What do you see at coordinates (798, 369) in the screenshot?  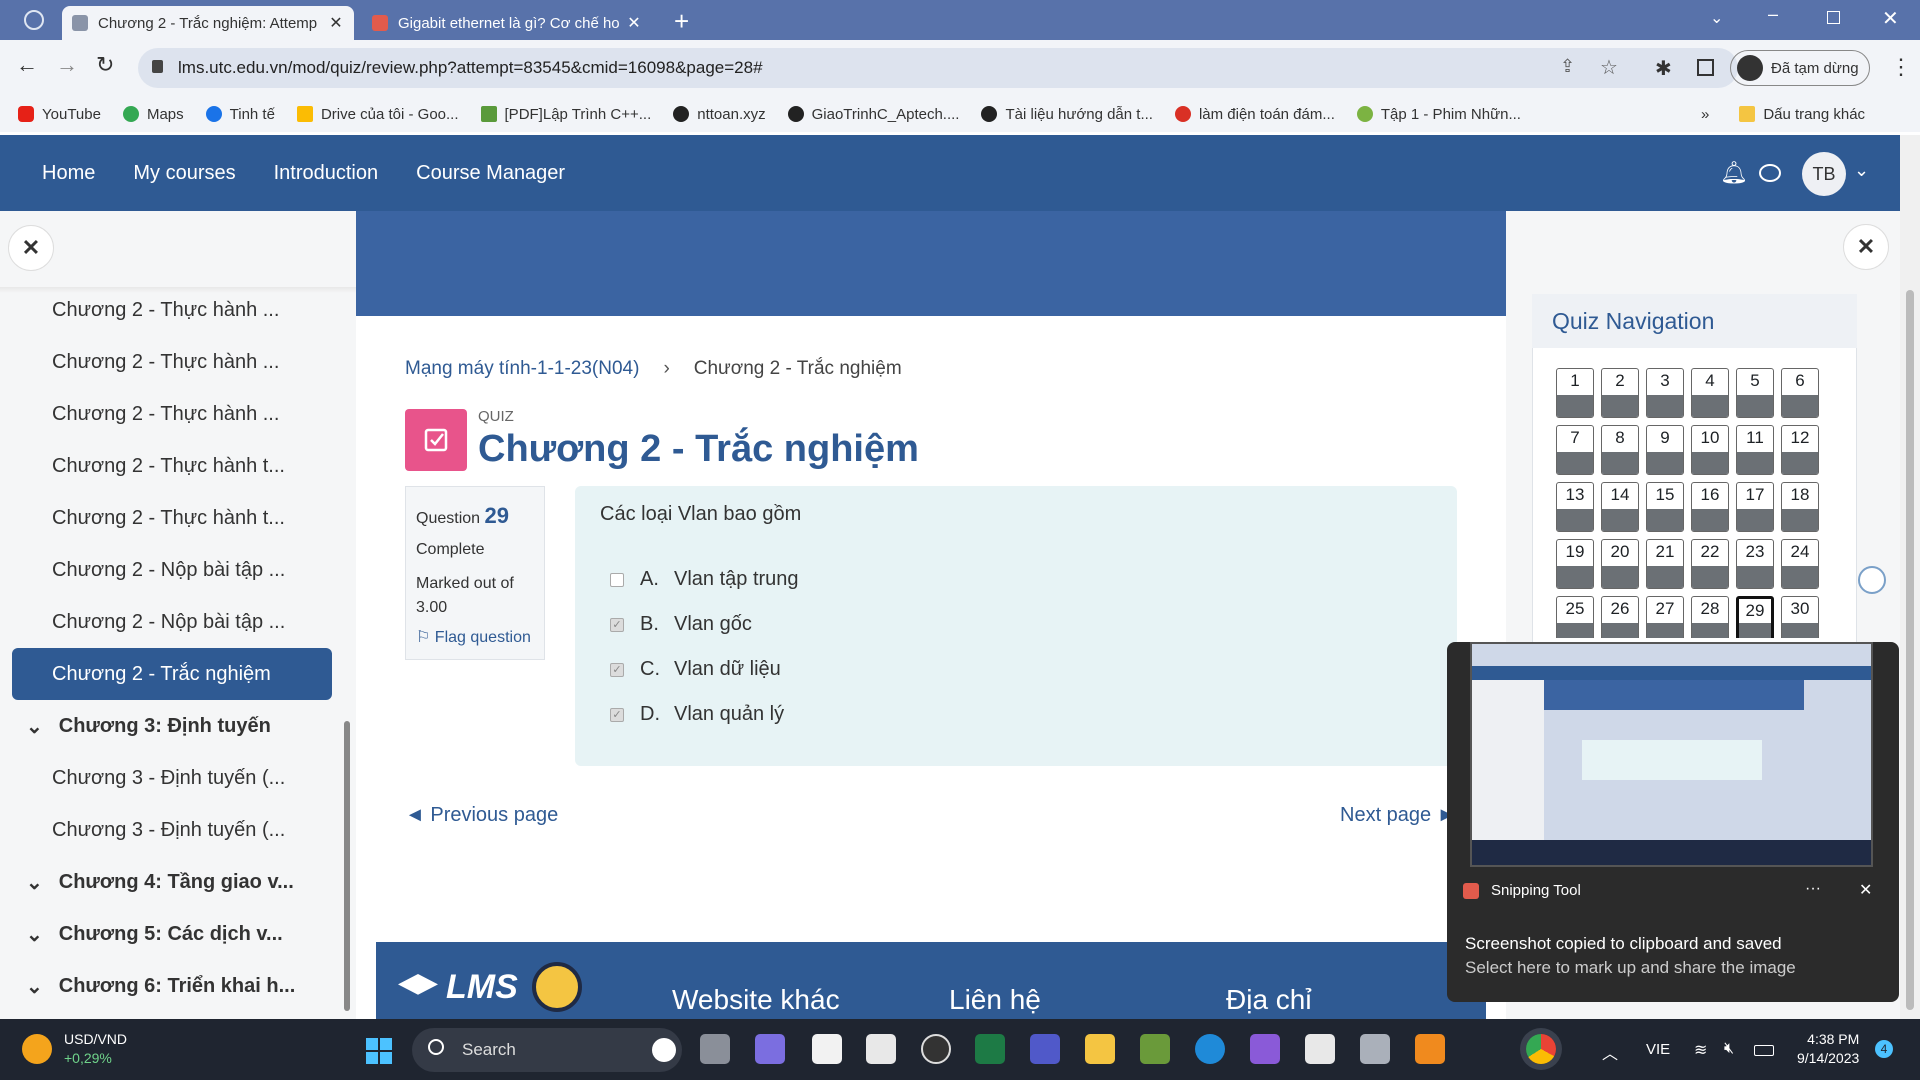 I see `breadcrumb-quiz: Chương 2 - Trắc nghiệm` at bounding box center [798, 369].